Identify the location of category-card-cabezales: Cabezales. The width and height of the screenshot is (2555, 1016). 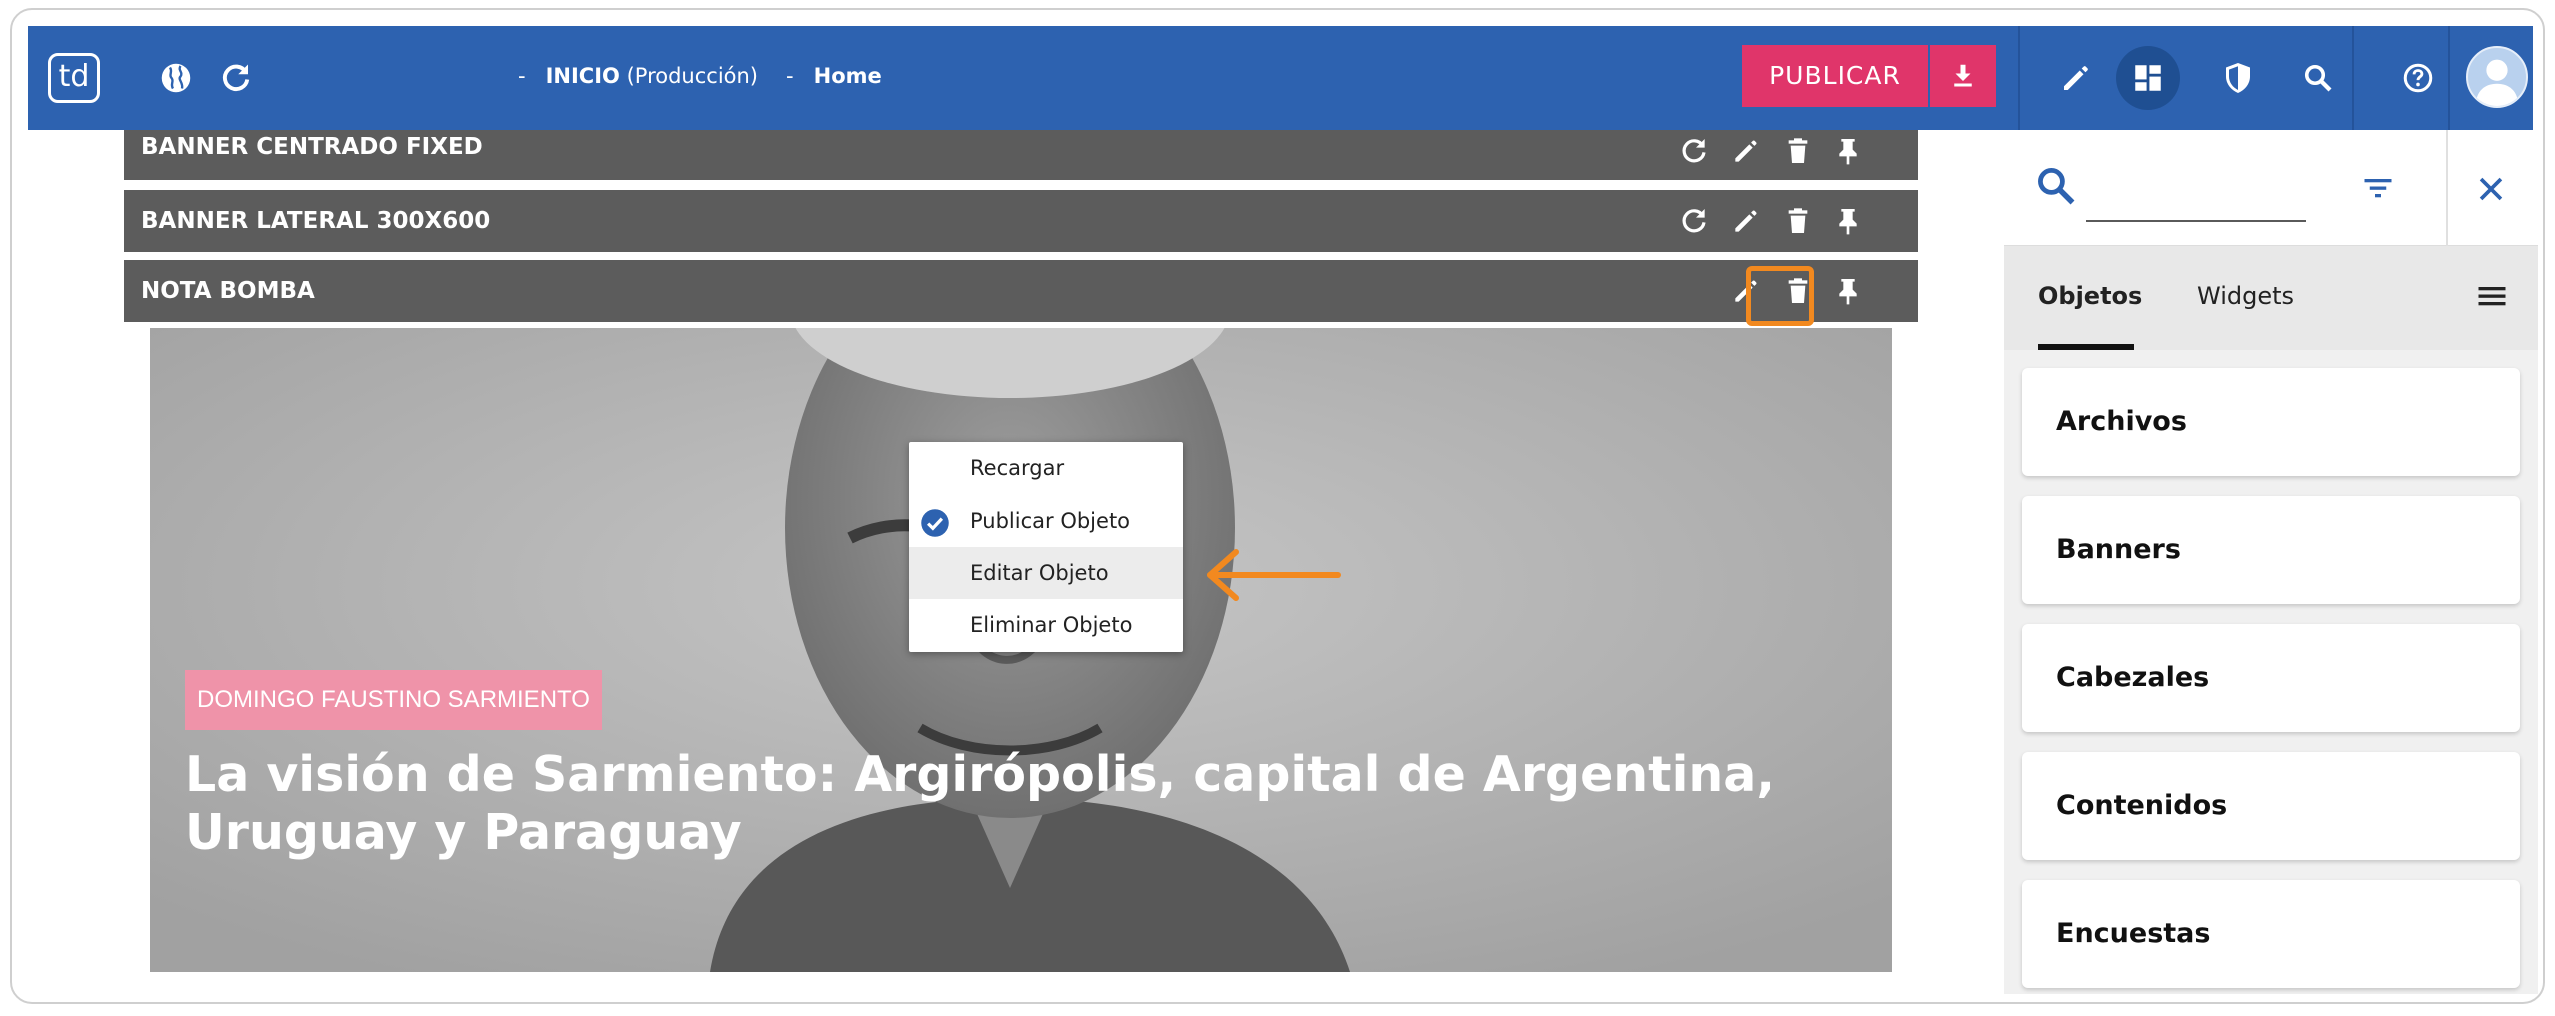
(2271, 678).